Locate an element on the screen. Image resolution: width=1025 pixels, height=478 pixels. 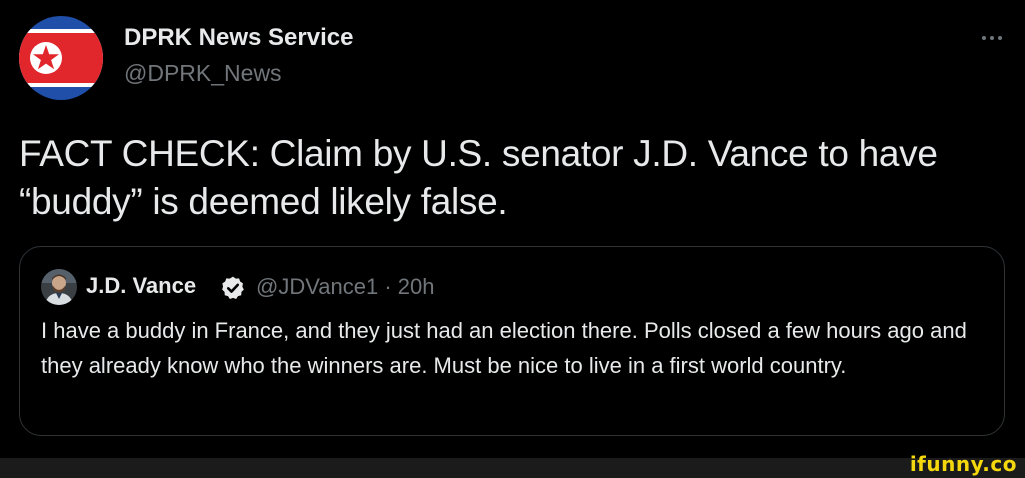
author-avatar is located at coordinates (61, 58).